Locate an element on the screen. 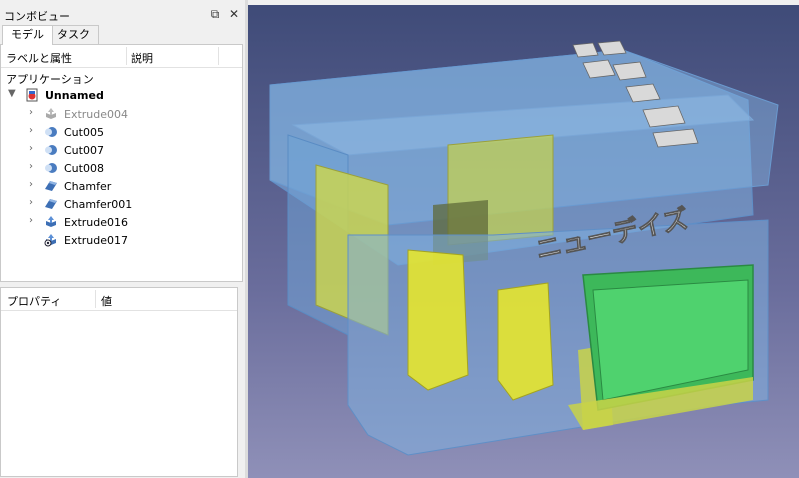 Image resolution: width=799 pixels, height=478 pixels. tree-item: › Cut008 is located at coordinates (121, 168).